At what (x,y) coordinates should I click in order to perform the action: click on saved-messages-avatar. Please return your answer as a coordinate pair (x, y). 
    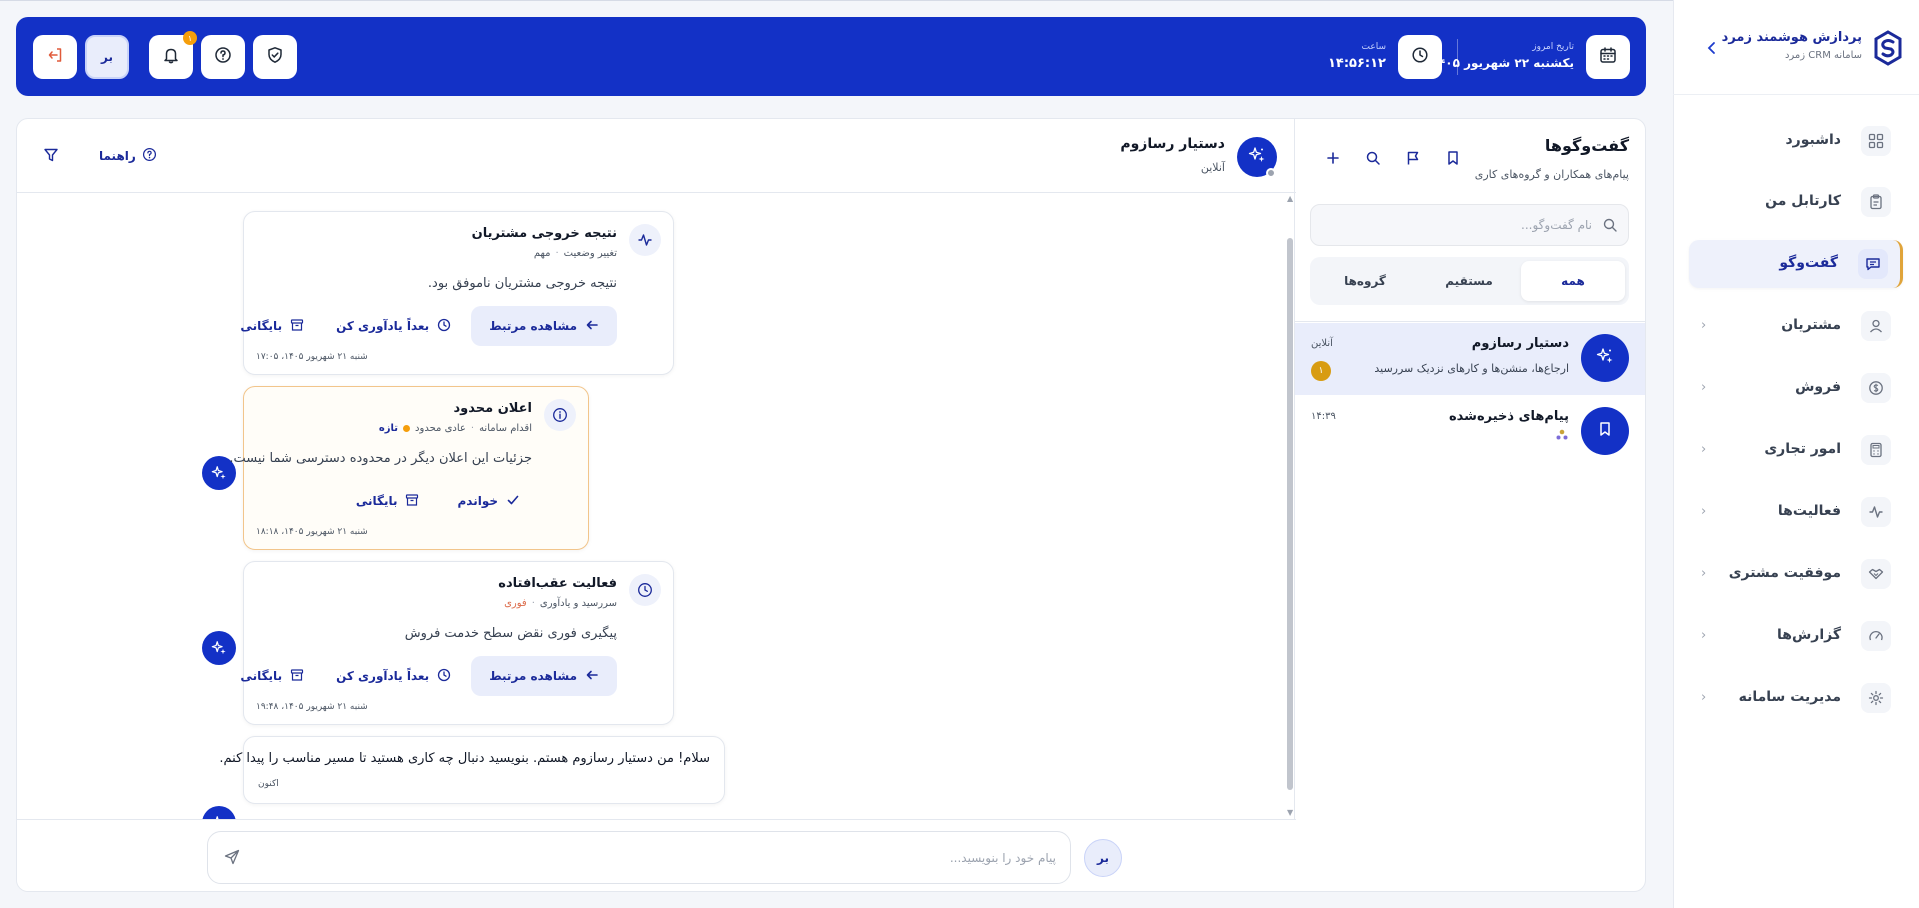
    Looking at the image, I should click on (1605, 431).